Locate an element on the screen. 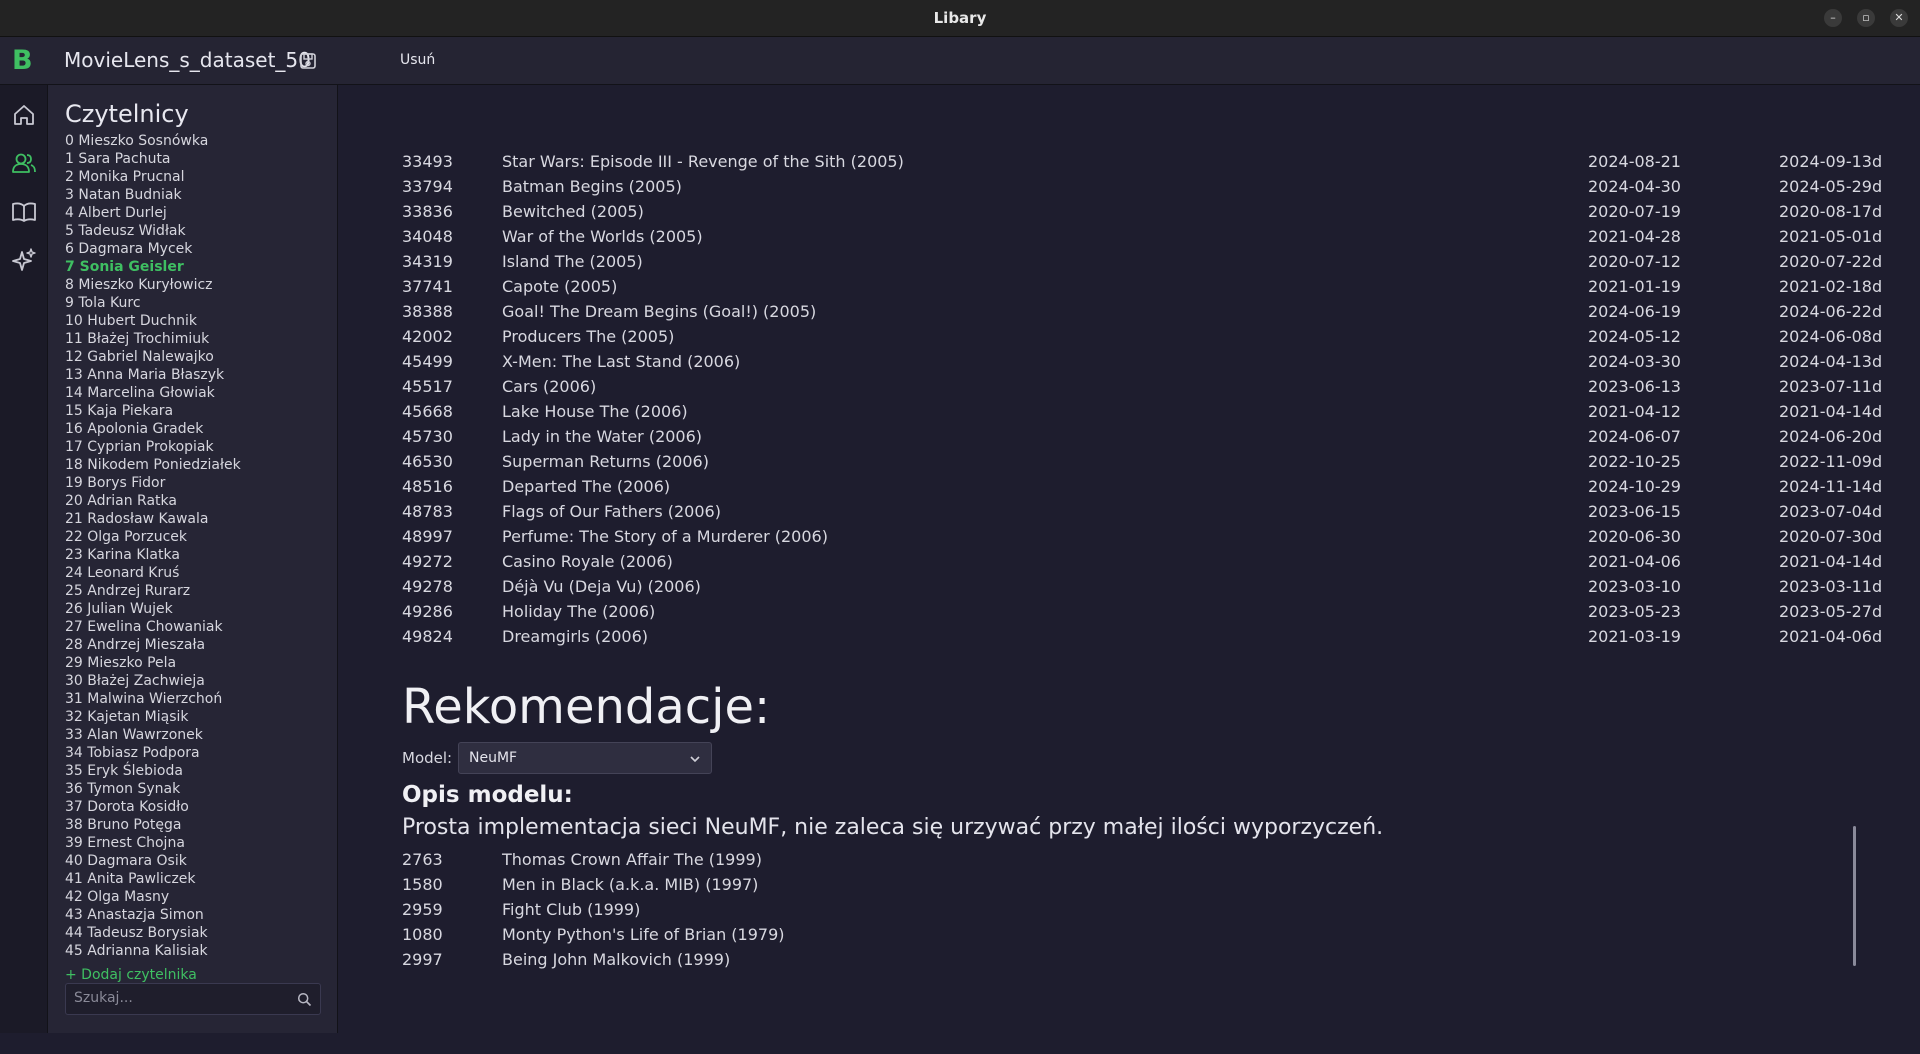 This screenshot has height=1054, width=1920. loan-start-date: 2024-05-12 is located at coordinates (1634, 336).